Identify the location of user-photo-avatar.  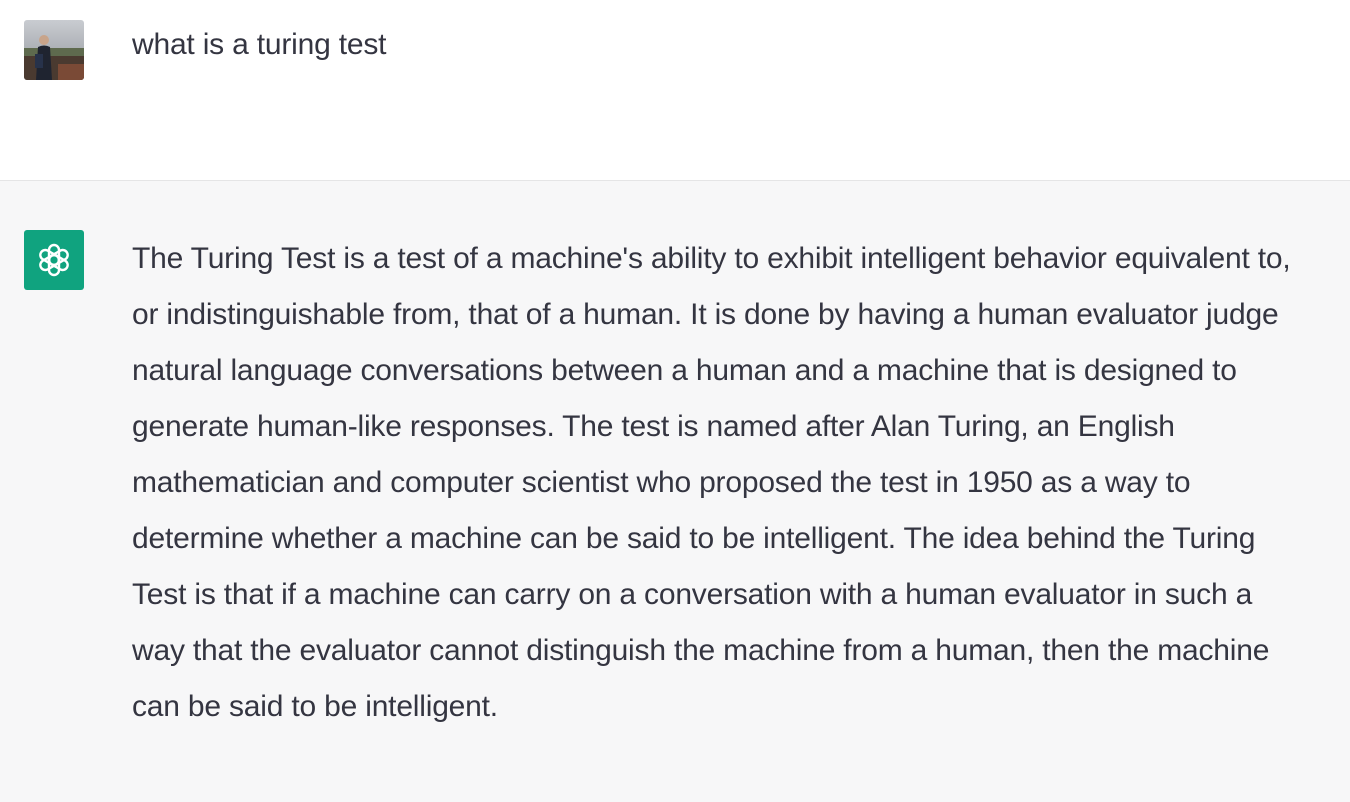
(54, 50).